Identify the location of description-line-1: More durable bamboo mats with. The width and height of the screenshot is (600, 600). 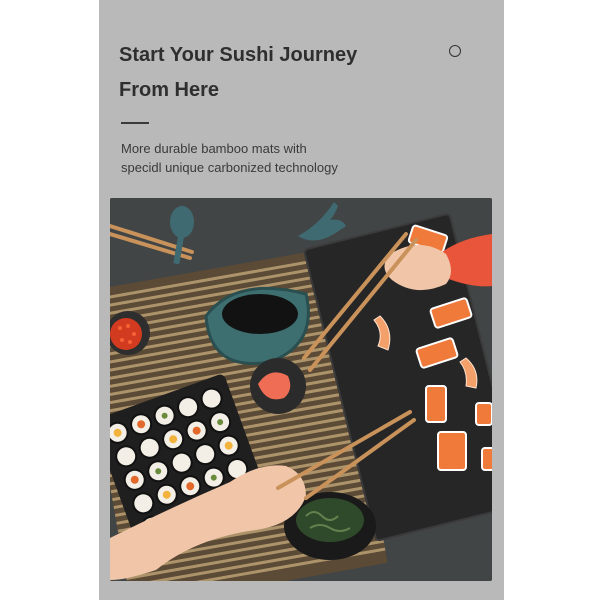
(214, 148).